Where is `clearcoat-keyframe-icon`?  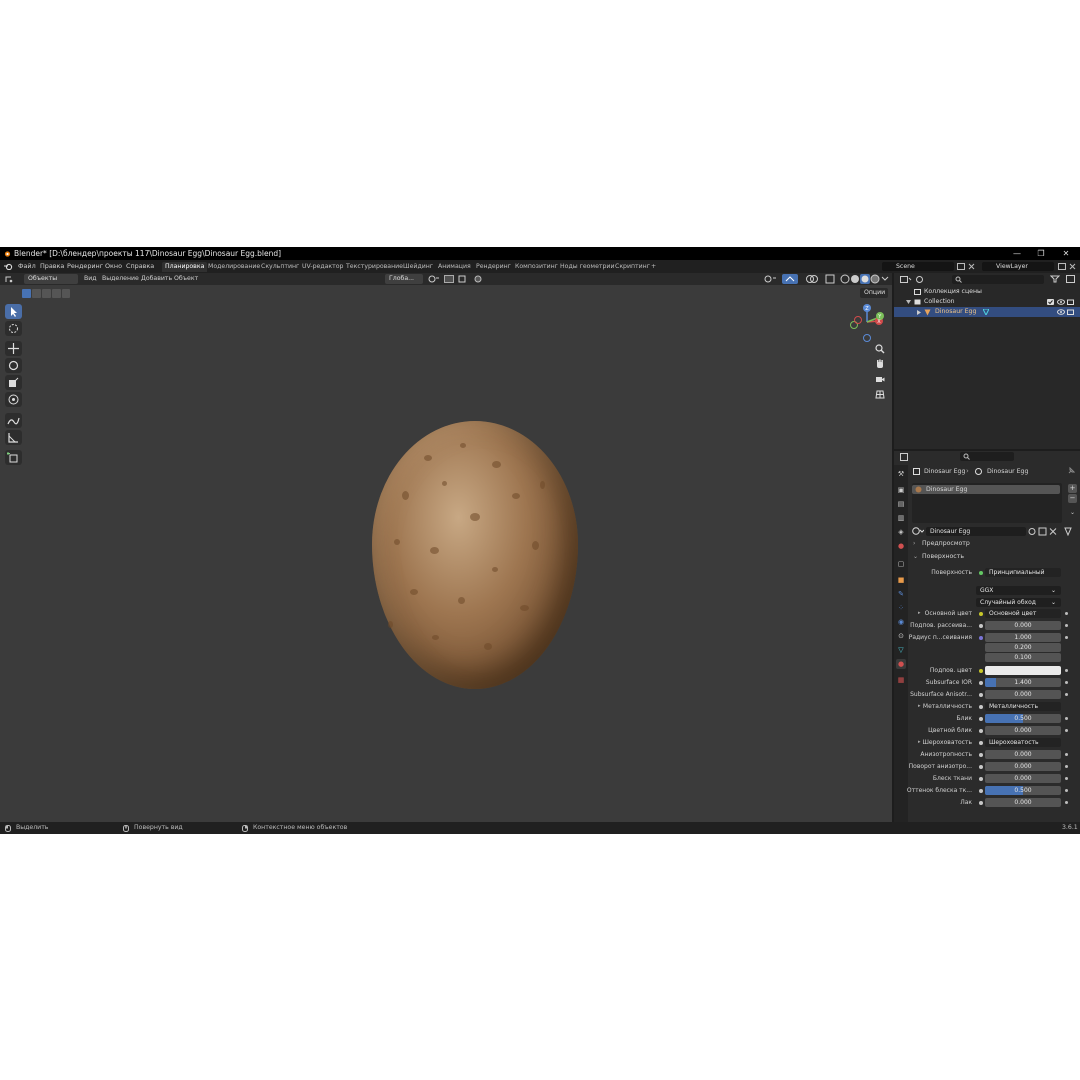 clearcoat-keyframe-icon is located at coordinates (1066, 802).